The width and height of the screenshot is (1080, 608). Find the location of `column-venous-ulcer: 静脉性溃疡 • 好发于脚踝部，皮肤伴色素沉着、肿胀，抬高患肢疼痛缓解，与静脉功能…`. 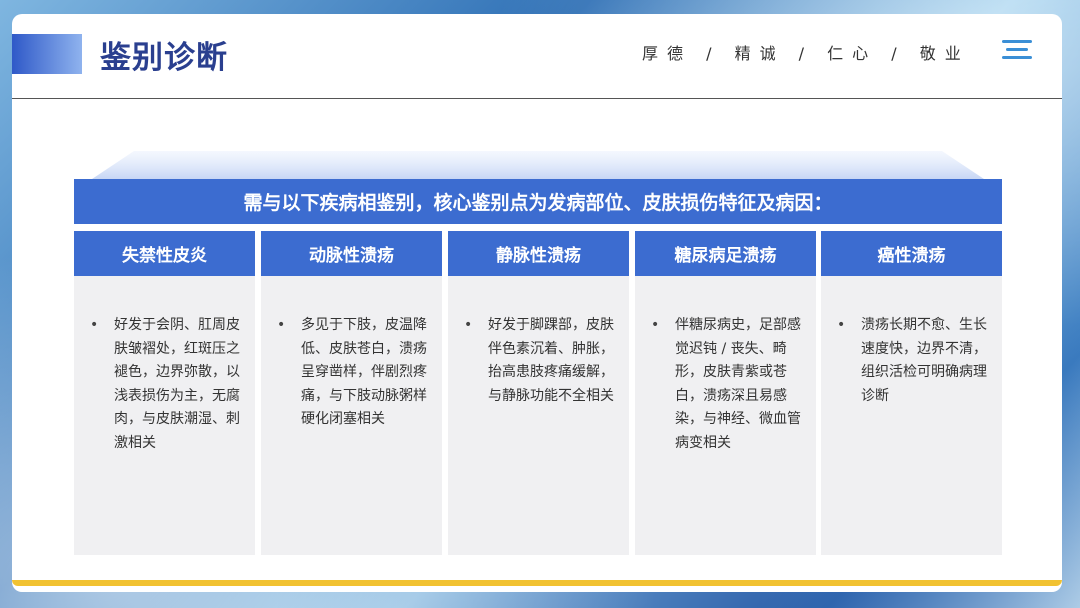

column-venous-ulcer: 静脉性溃疡 • 好发于脚踝部，皮肤伴色素沉着、肿胀，抬高患肢疼痛缓解，与静脉功能… is located at coordinates (538, 393).